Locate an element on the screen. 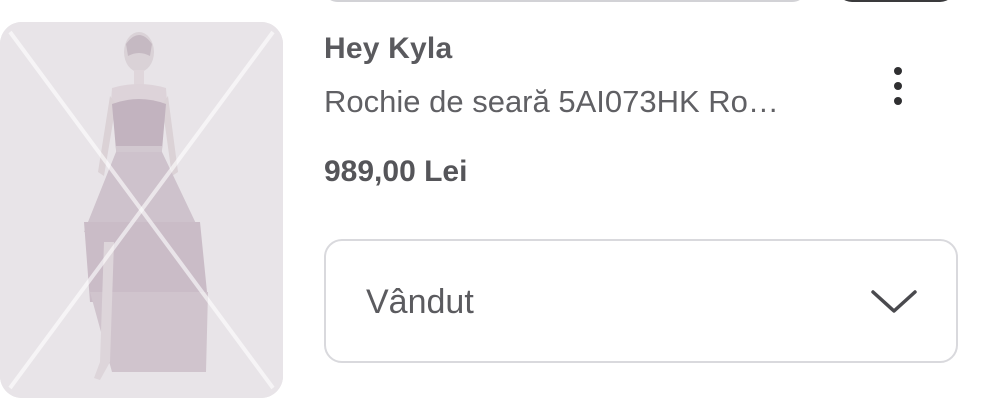 The width and height of the screenshot is (1000, 416). top-action-button is located at coordinates (896, 1).